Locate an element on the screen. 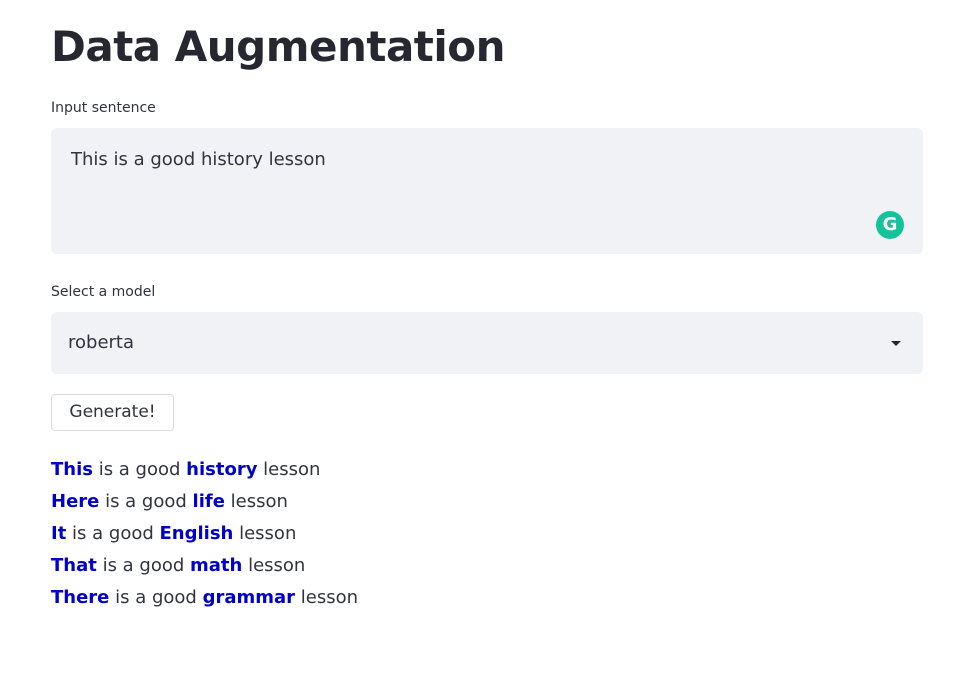 The width and height of the screenshot is (957, 681). result-substituted-word: That is located at coordinates (74, 565).